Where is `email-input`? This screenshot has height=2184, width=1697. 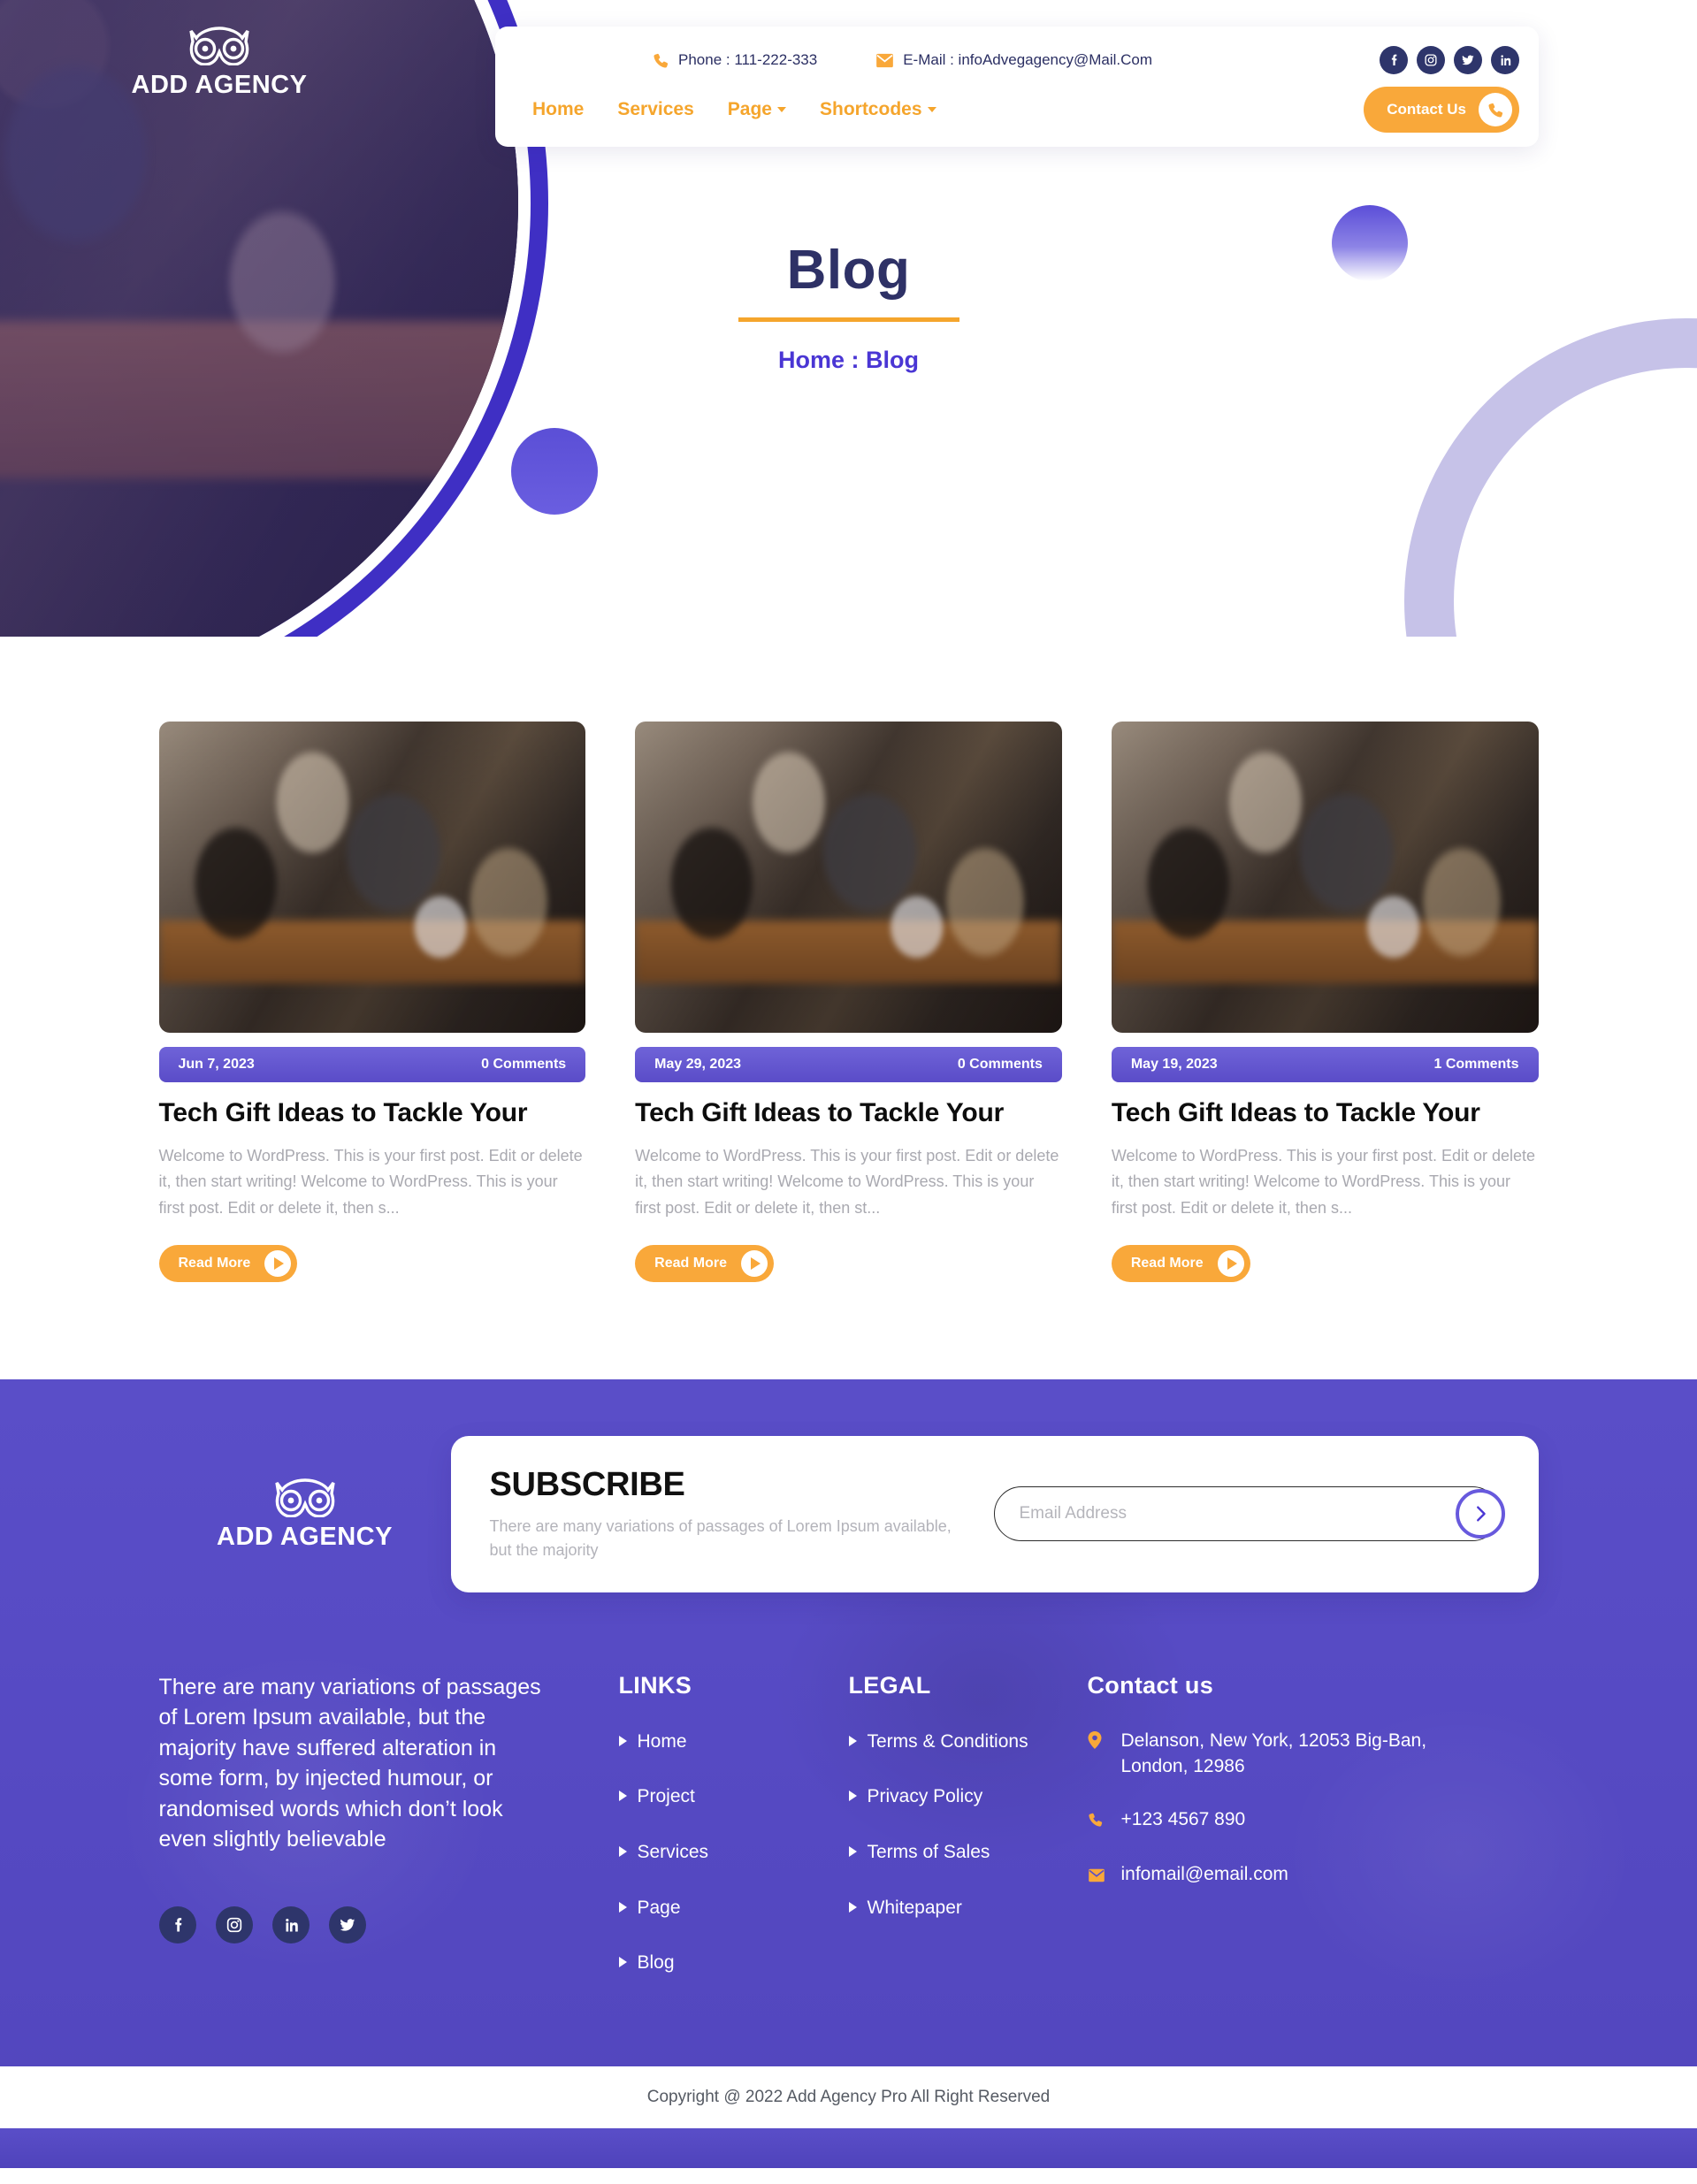
email-input is located at coordinates (1247, 1514).